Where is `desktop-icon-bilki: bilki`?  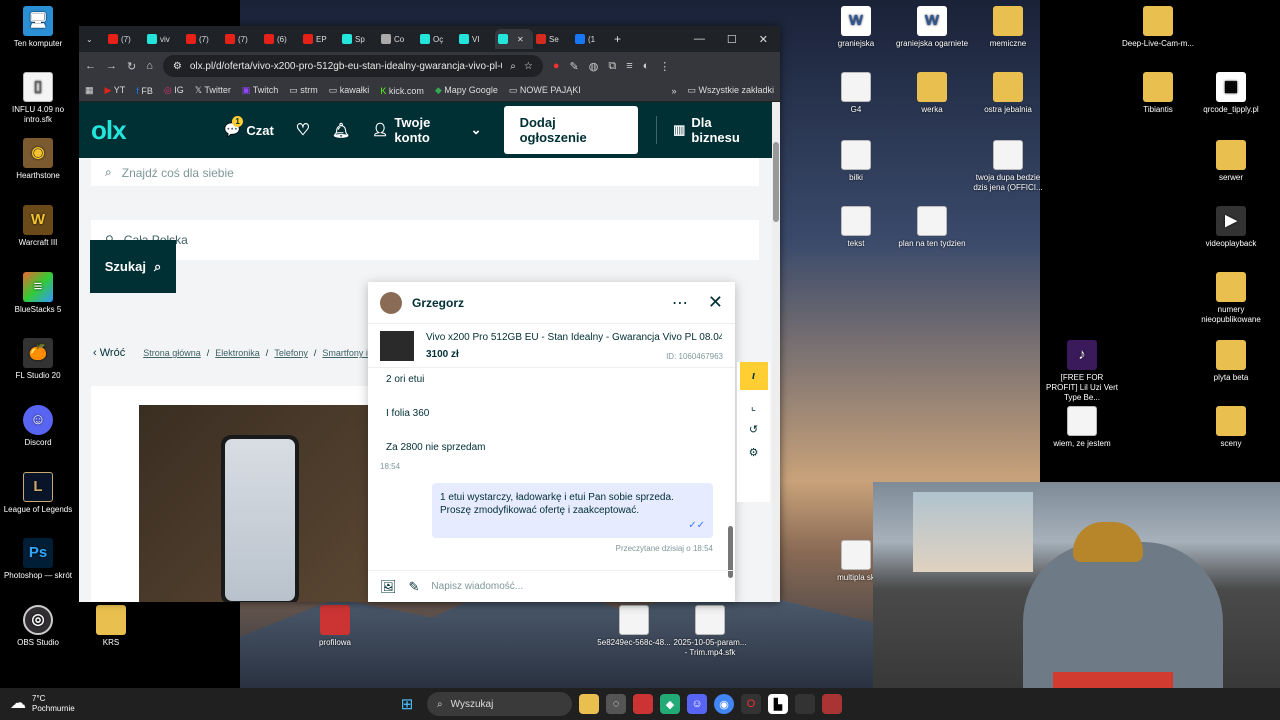
desktop-icon-bilki: bilki is located at coordinates (856, 161).